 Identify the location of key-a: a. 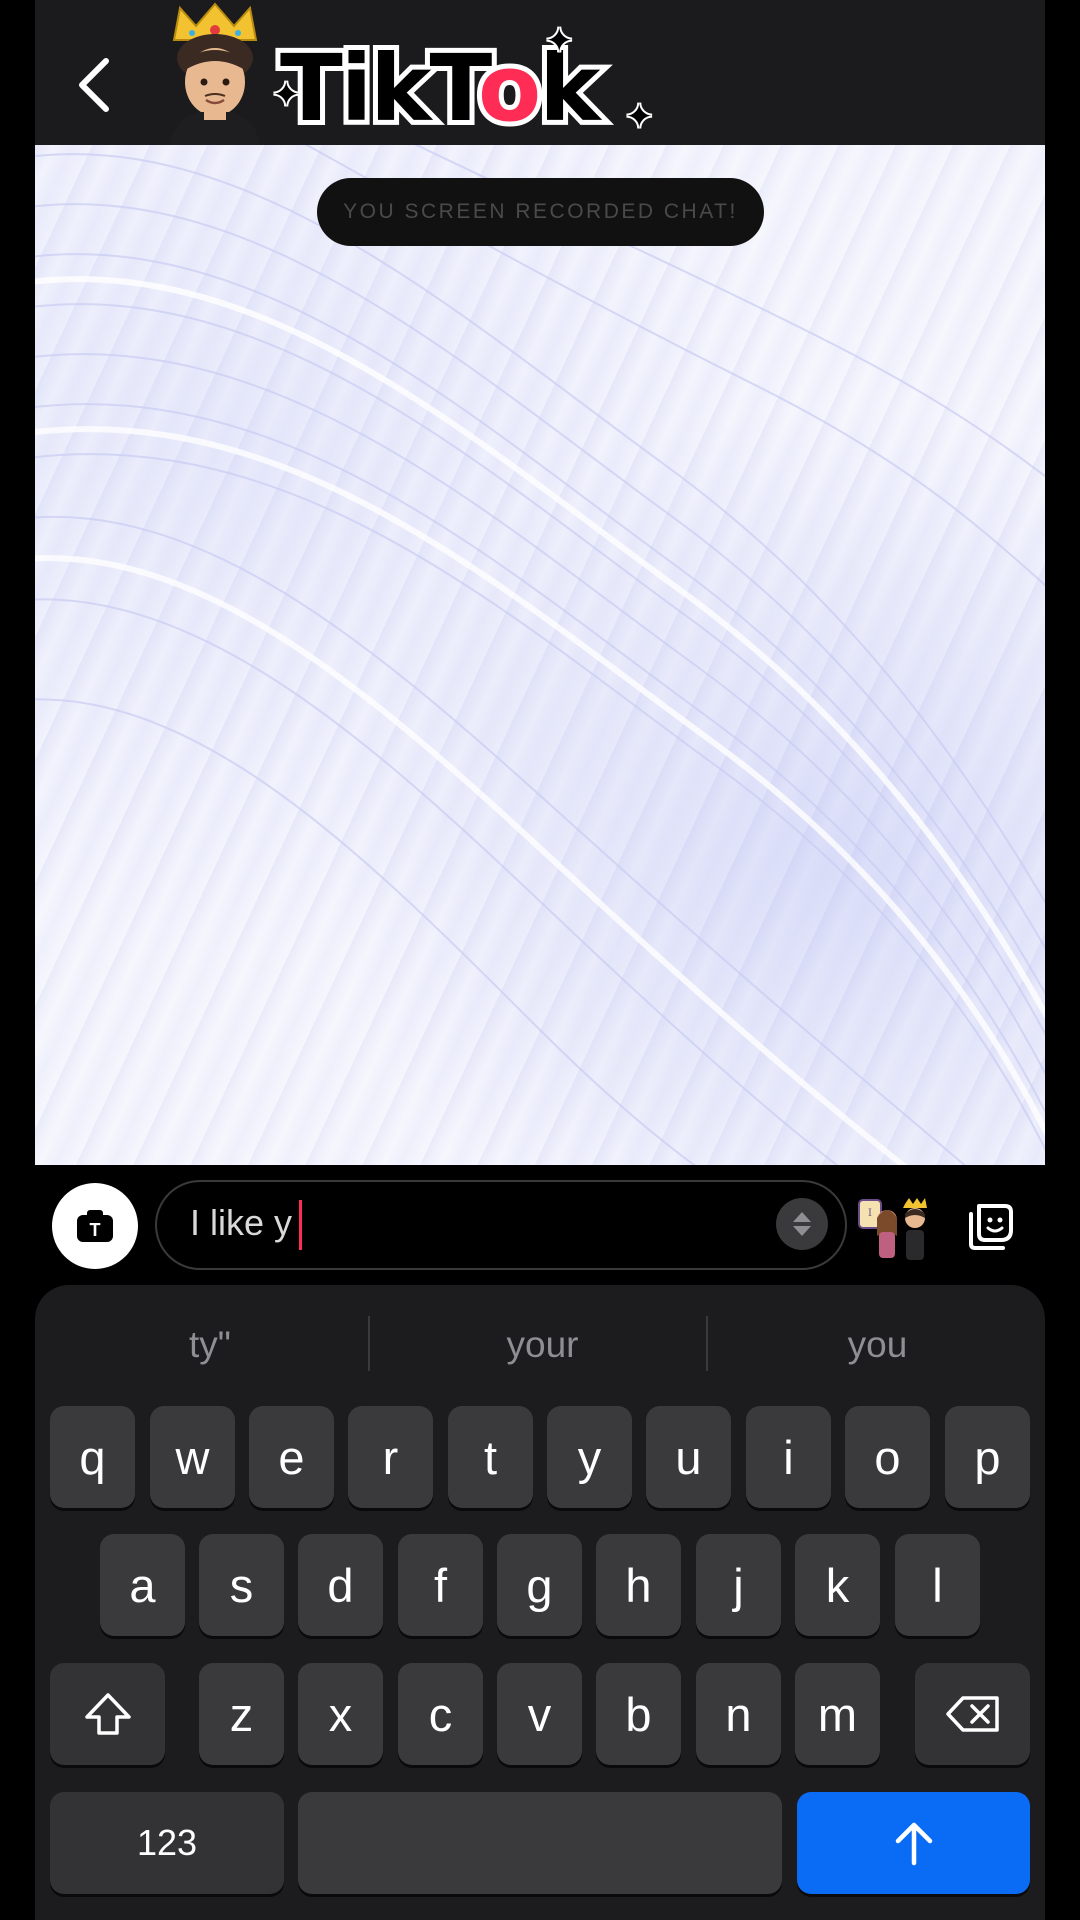
(142, 1585).